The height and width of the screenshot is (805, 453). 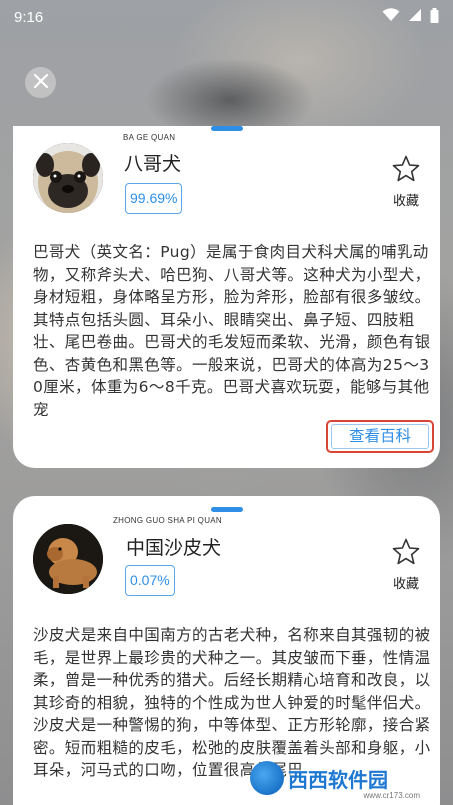 I want to click on watermark-logo-icon, so click(x=267, y=778).